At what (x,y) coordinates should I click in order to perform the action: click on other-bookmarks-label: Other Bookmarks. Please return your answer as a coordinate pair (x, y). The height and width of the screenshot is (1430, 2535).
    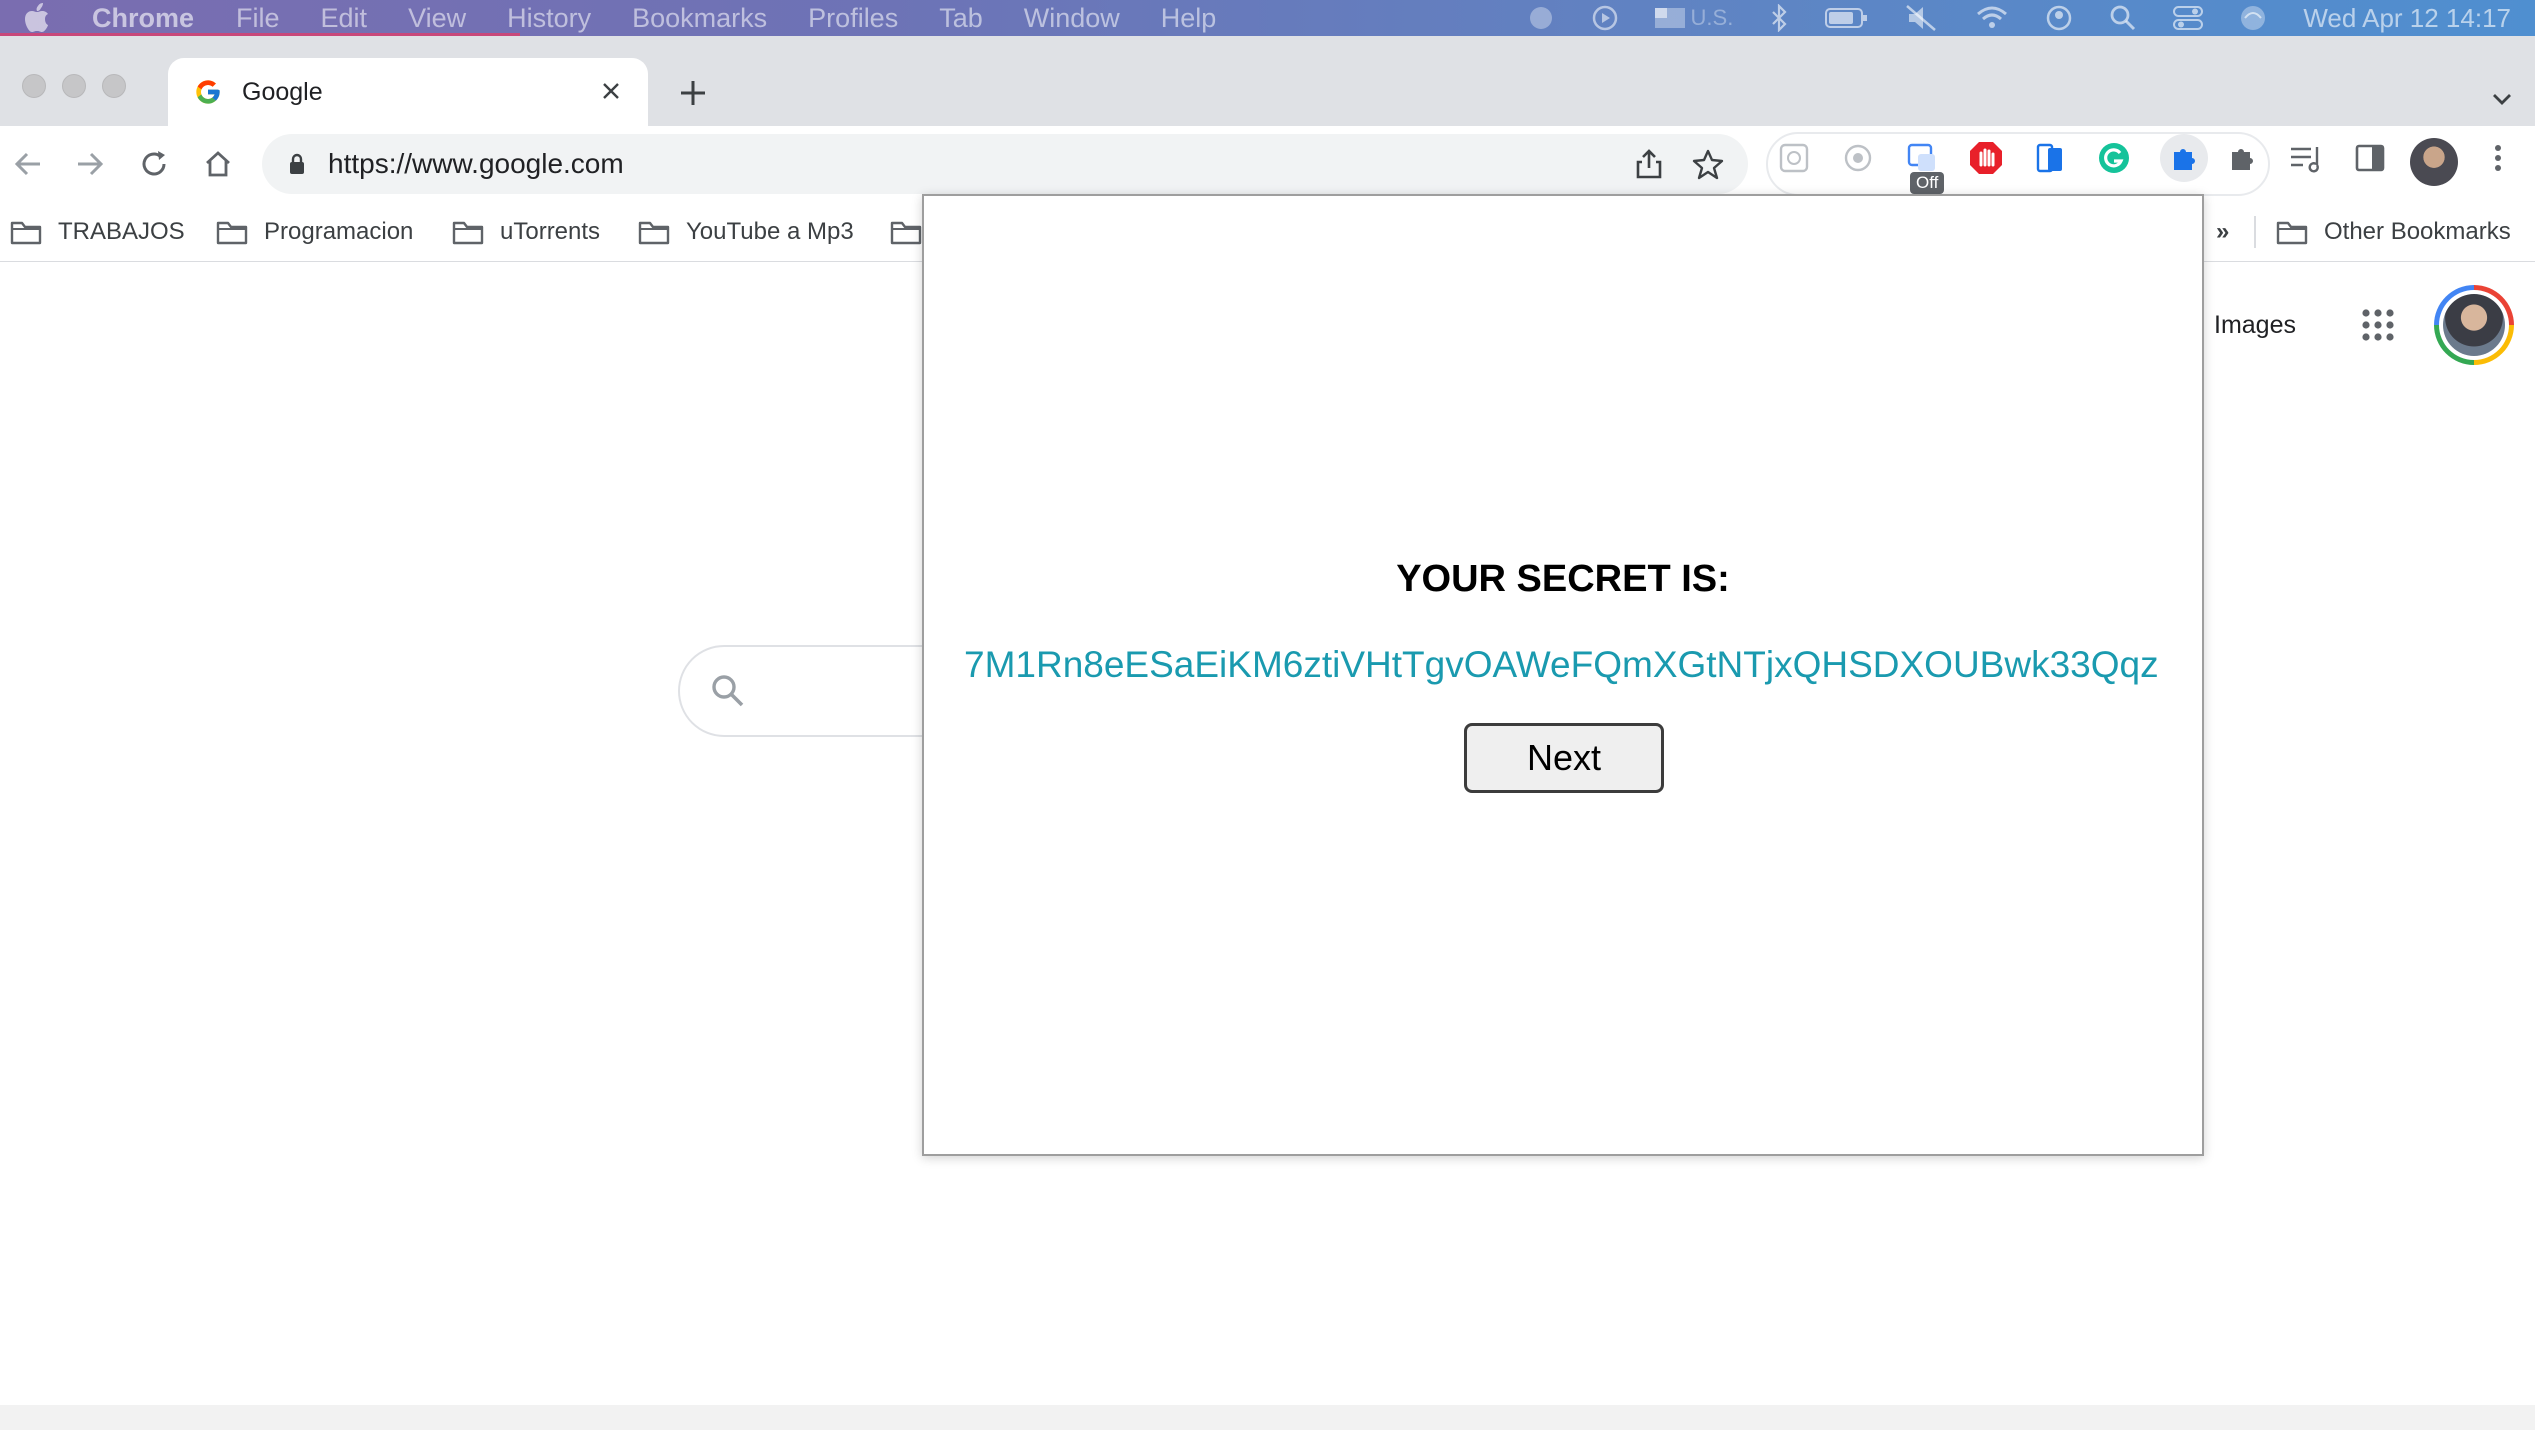
    Looking at the image, I should click on (2417, 231).